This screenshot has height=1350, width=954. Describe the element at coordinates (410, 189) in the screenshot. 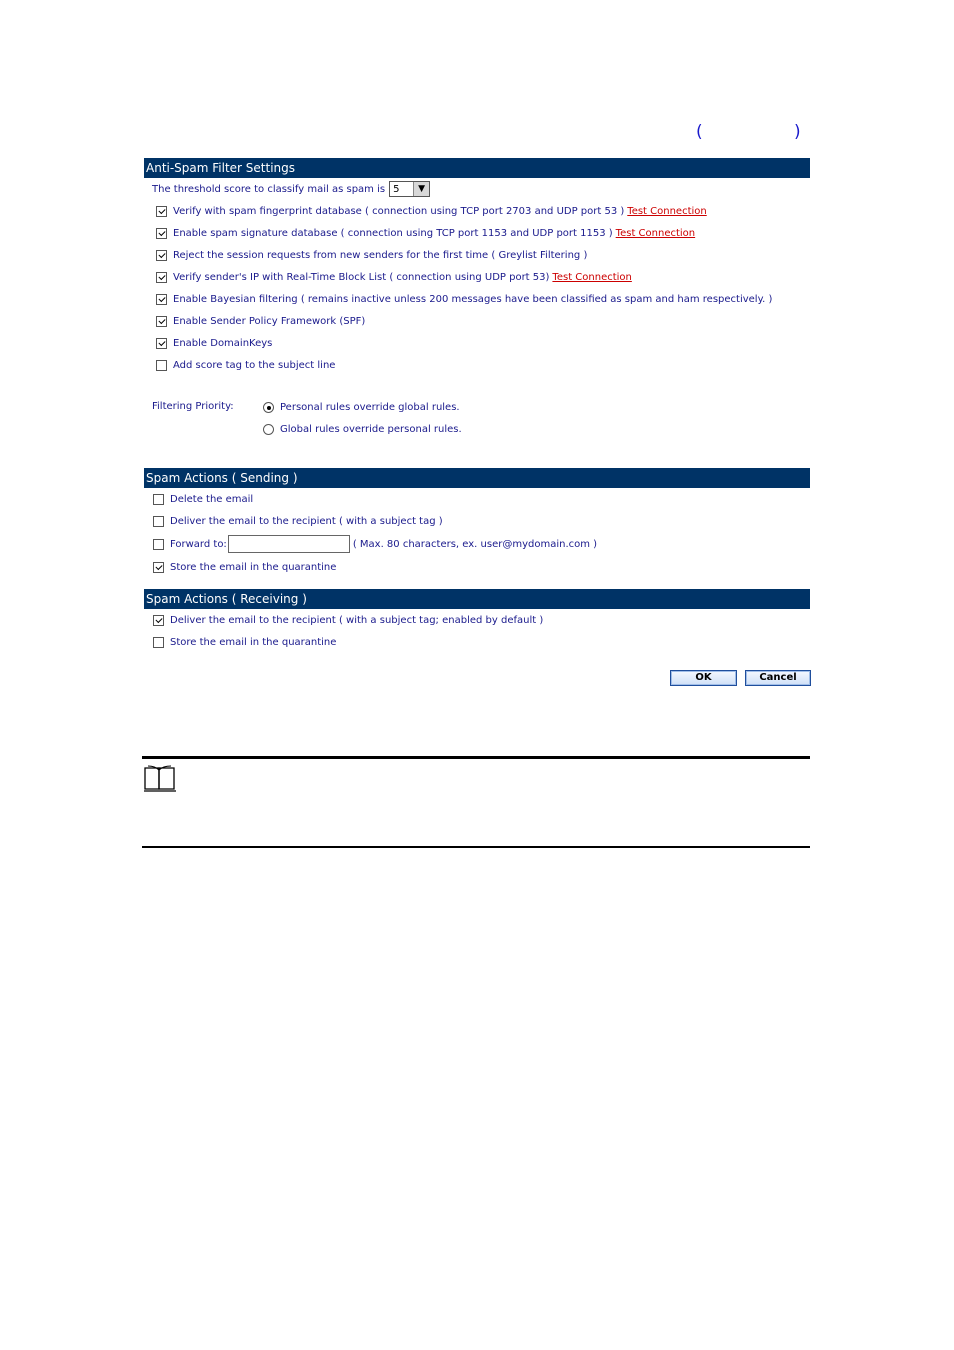

I see `threshold-select: 5 ▼` at that location.